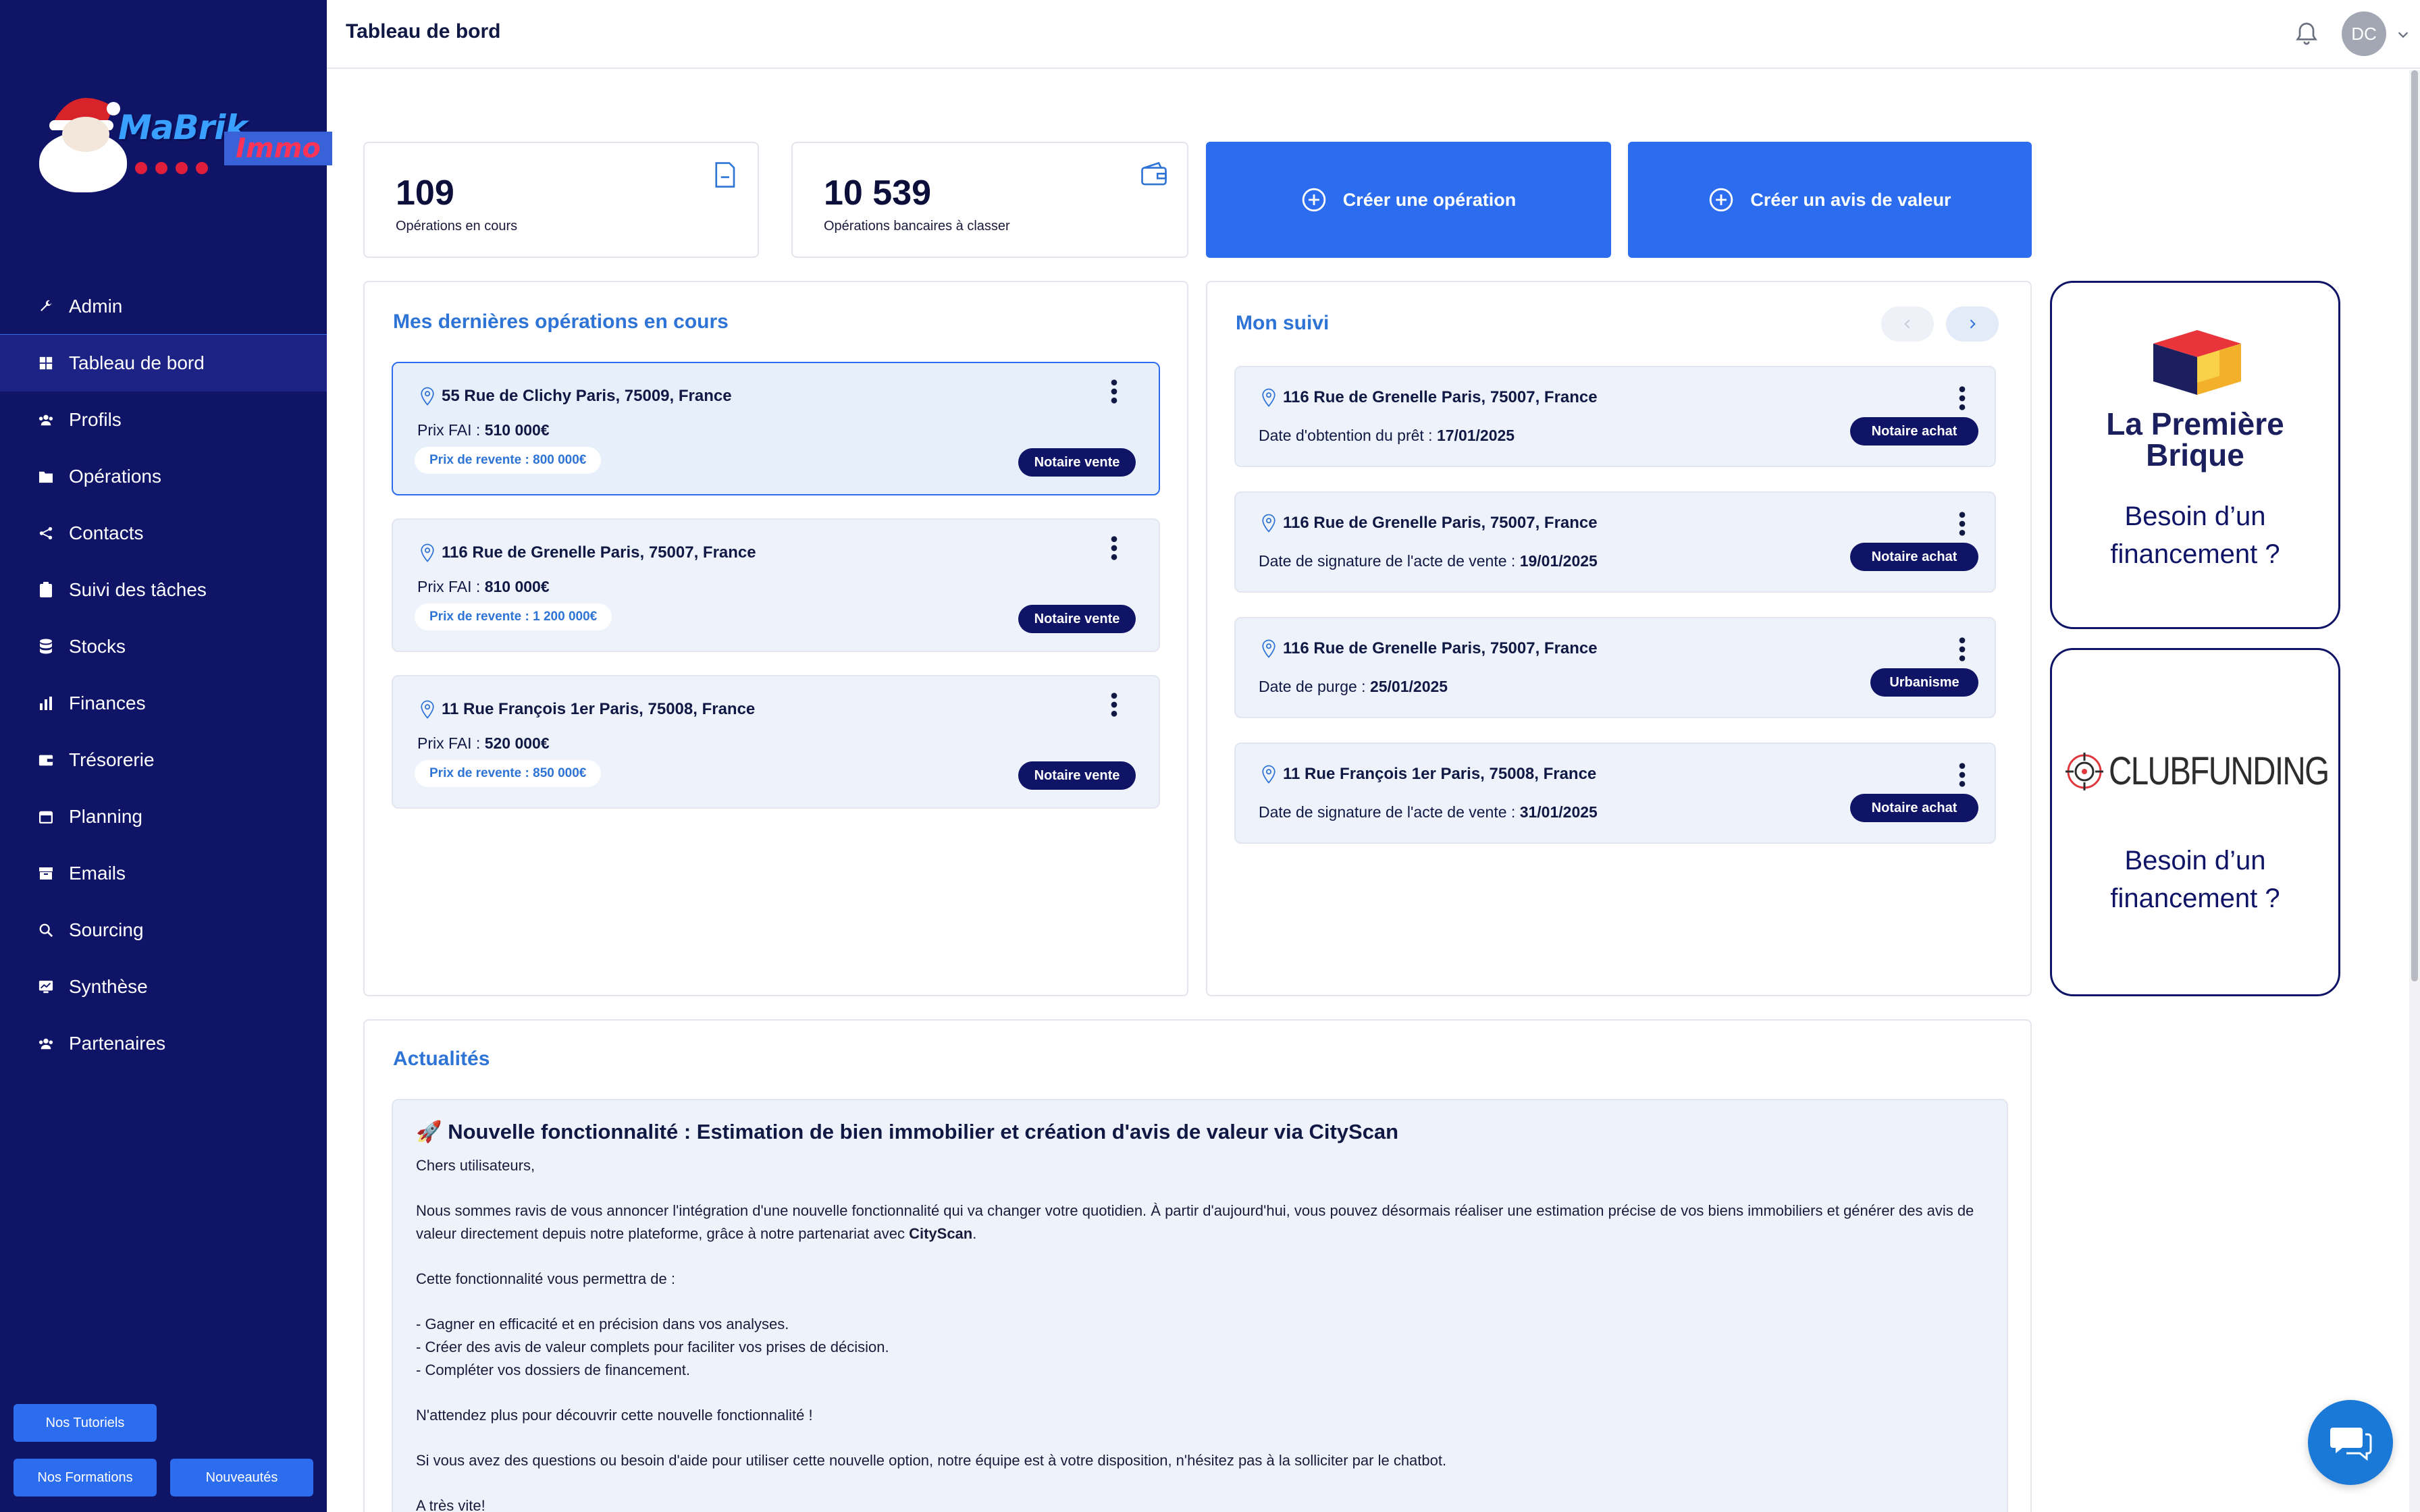 The image size is (2420, 1512). Describe the element at coordinates (163, 533) in the screenshot. I see `sidebar-item-contacts: Contacts` at that location.